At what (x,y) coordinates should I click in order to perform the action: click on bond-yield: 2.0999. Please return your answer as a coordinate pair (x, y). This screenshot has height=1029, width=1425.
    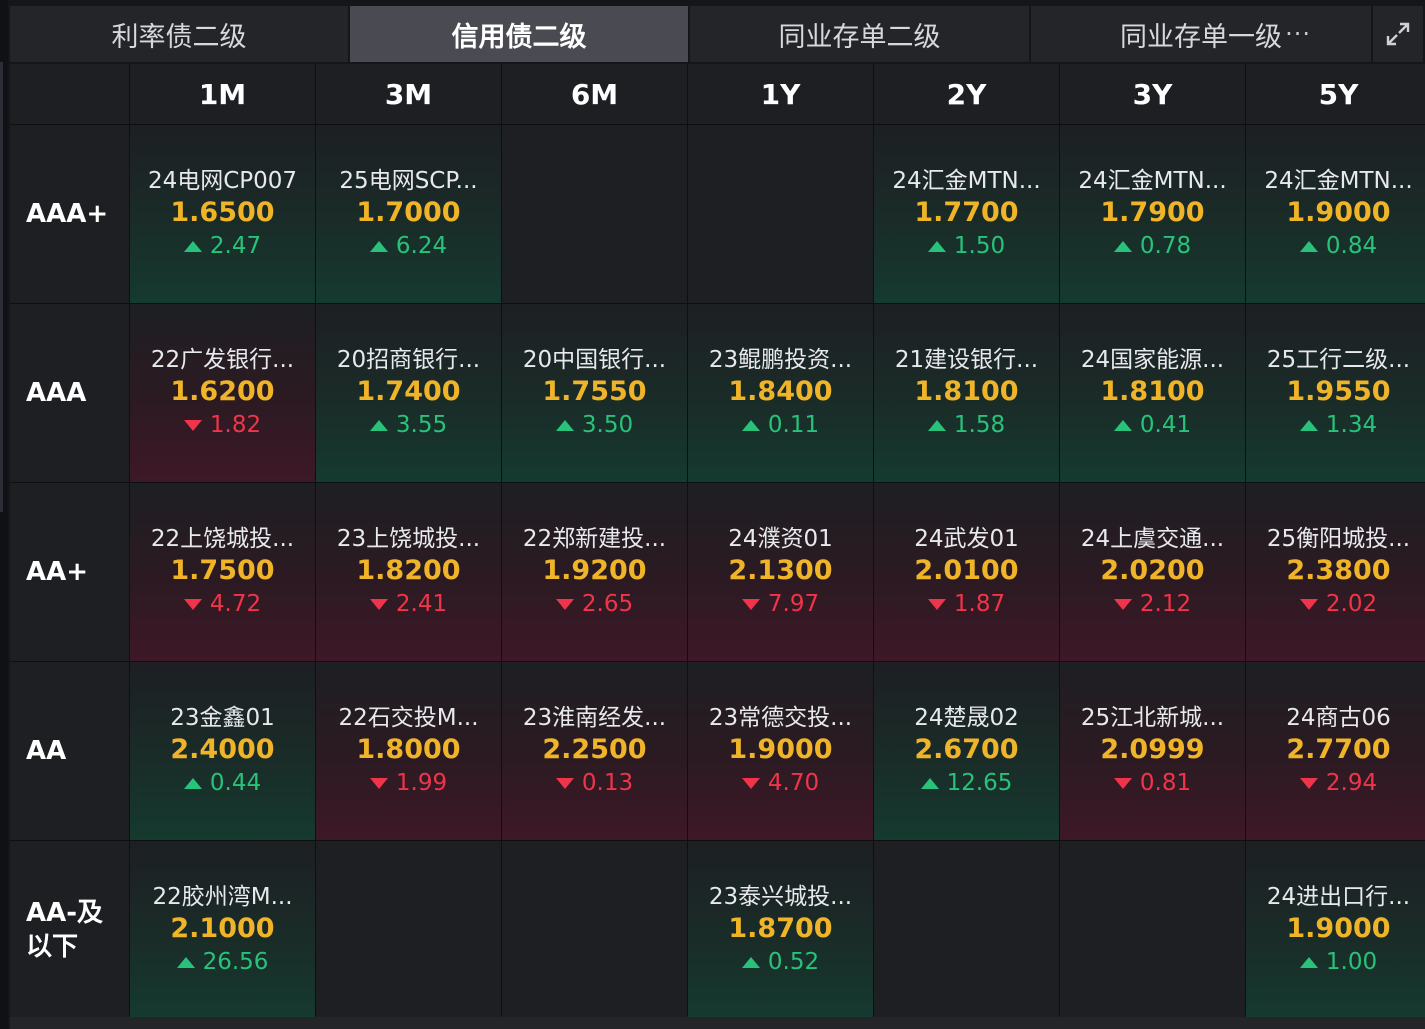
    Looking at the image, I should click on (1152, 749).